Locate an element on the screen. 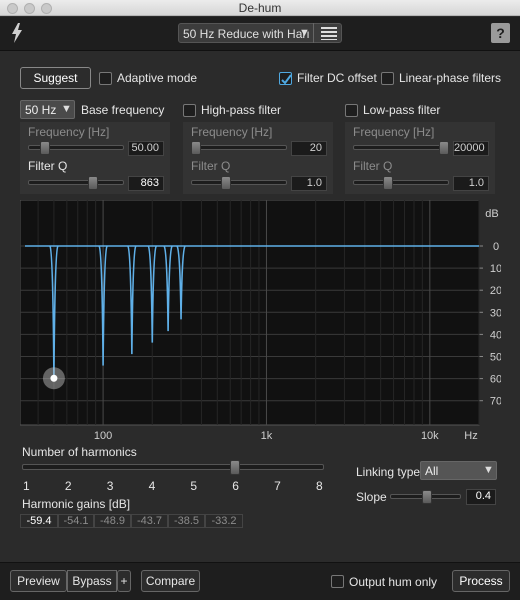  freq-axis-label: Hz is located at coordinates (470, 436).